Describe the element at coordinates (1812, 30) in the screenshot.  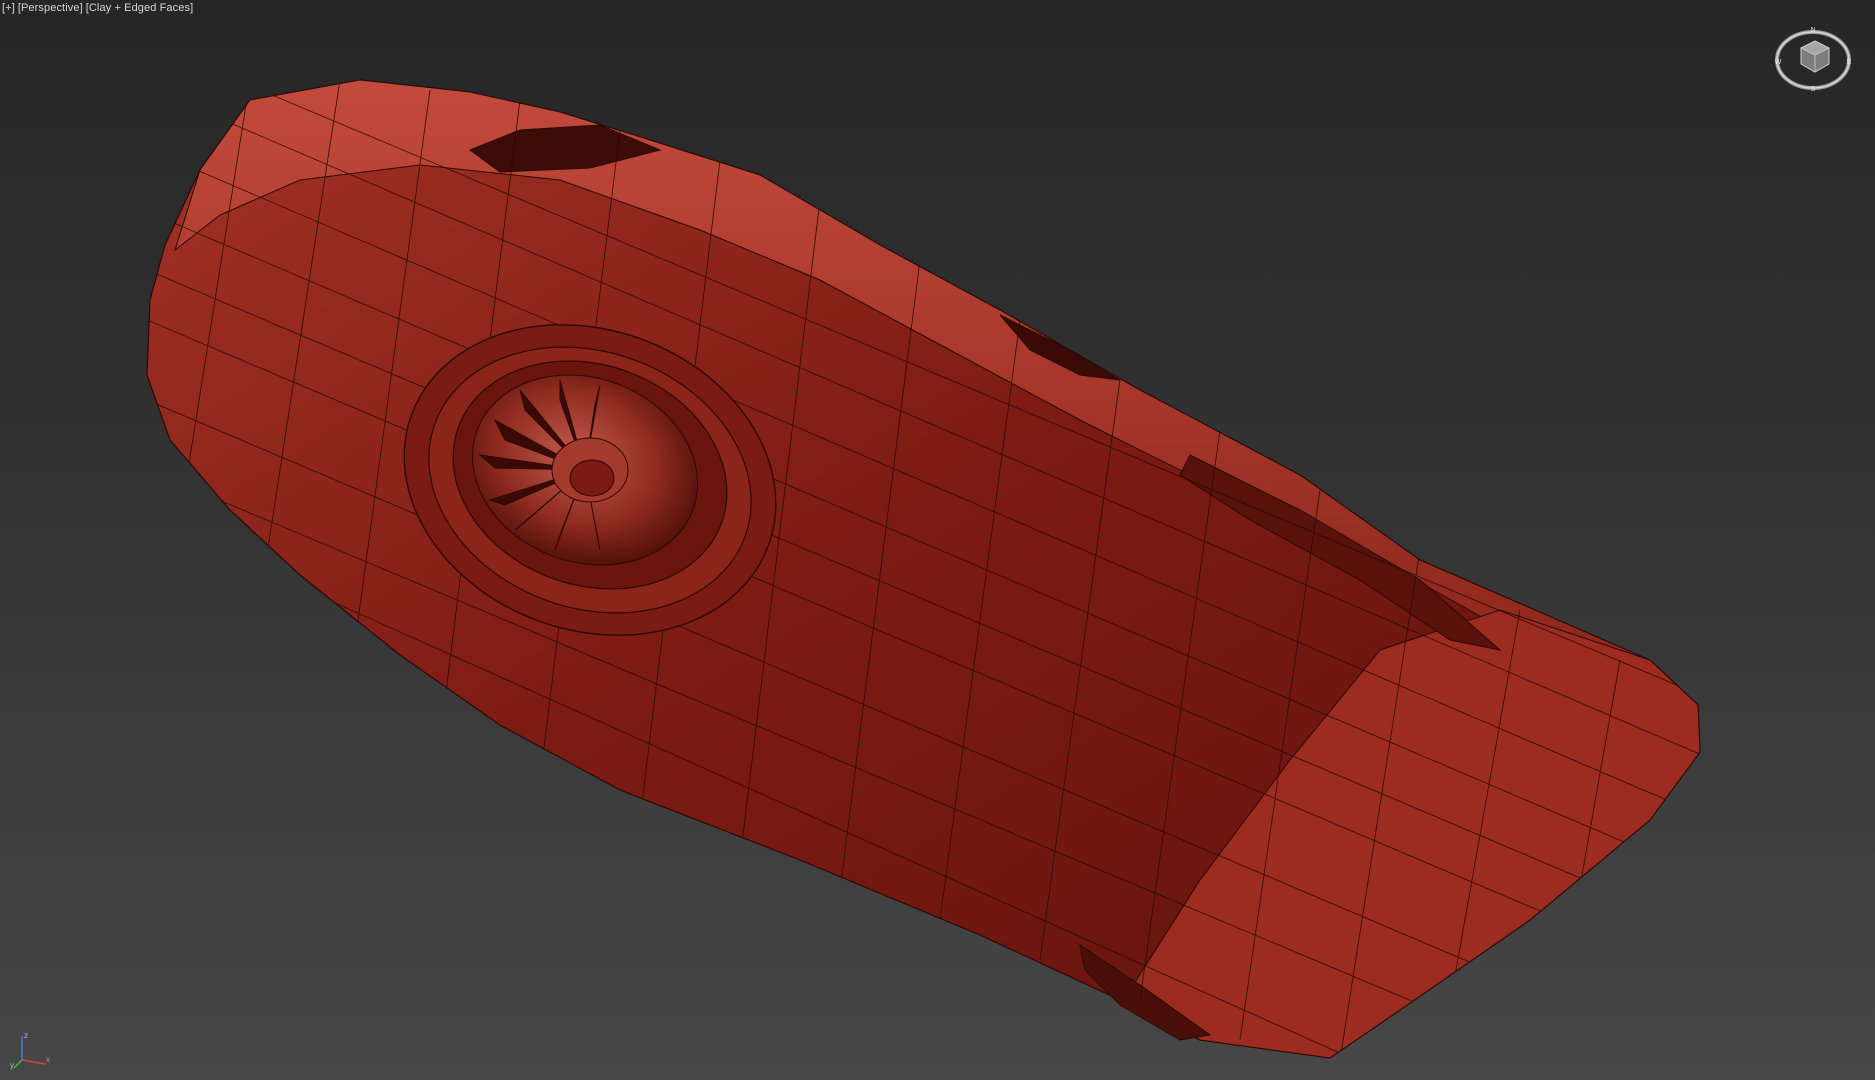
I see `viewcube-compass-n: N` at that location.